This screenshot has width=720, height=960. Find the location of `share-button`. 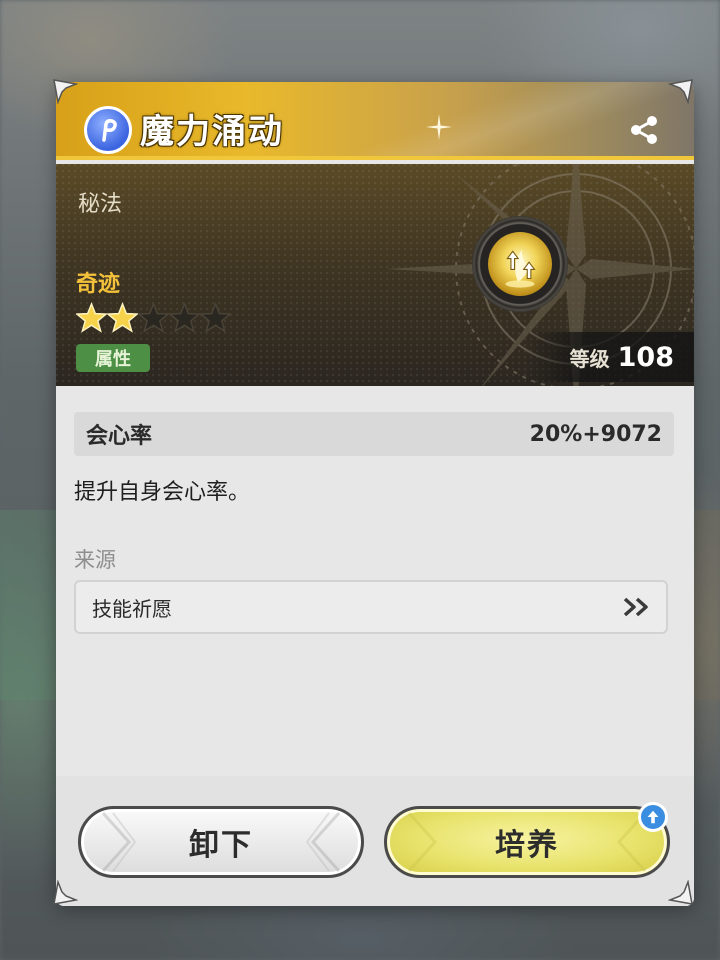

share-button is located at coordinates (644, 130).